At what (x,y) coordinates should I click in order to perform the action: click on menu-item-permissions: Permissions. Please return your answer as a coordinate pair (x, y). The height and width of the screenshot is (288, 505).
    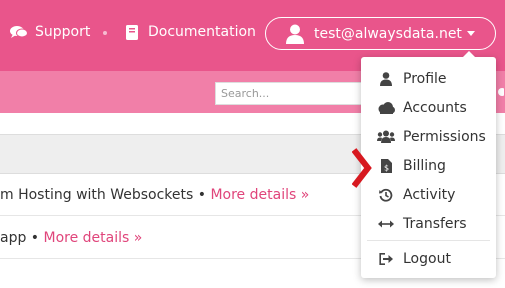
    Looking at the image, I should click on (428, 136).